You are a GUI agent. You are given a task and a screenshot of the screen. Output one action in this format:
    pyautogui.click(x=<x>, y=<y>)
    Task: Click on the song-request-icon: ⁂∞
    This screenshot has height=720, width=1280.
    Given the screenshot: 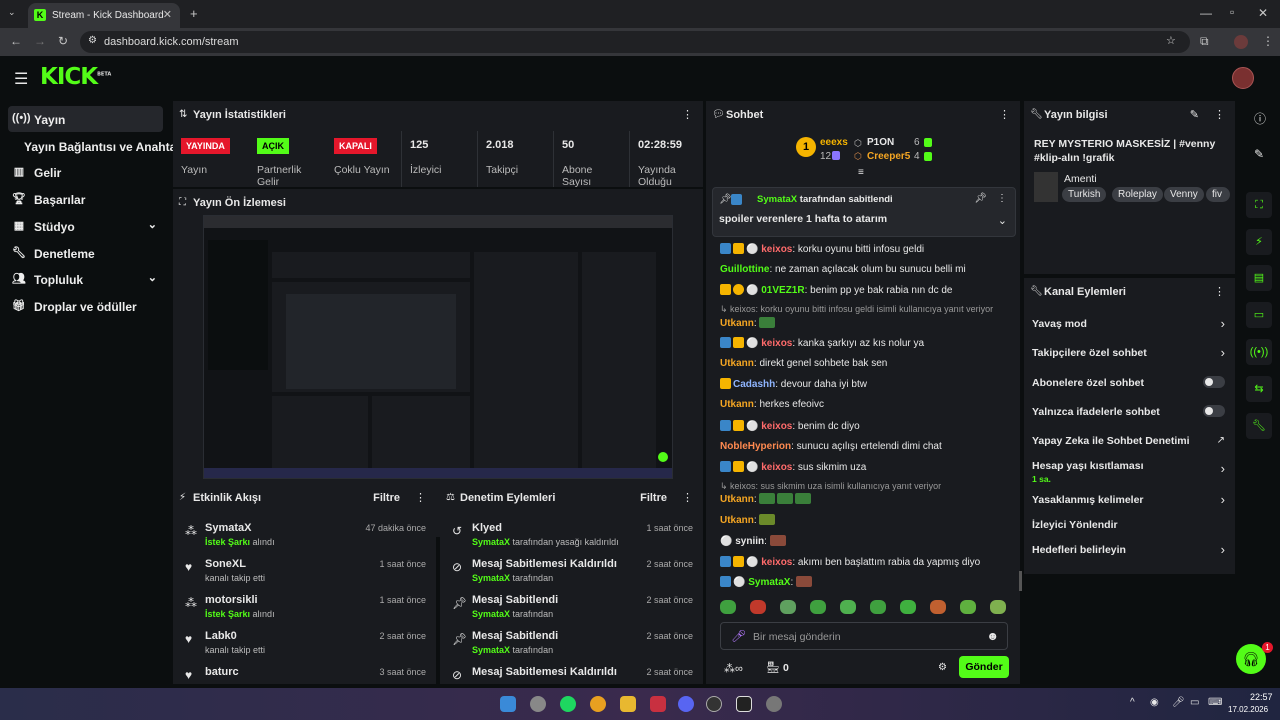 What is the action you would take?
    pyautogui.click(x=733, y=668)
    